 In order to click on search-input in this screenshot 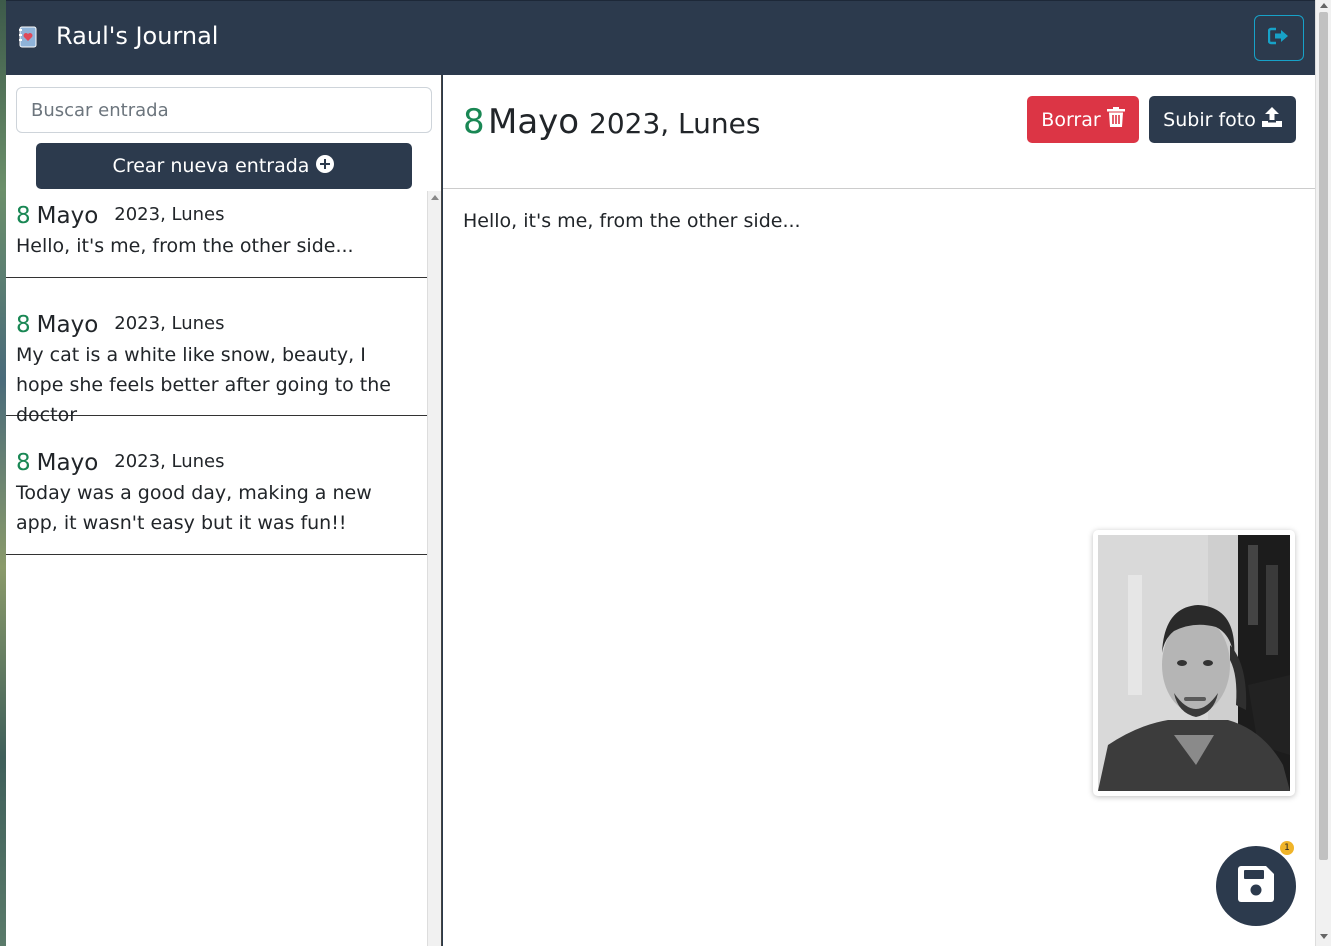, I will do `click(224, 110)`.